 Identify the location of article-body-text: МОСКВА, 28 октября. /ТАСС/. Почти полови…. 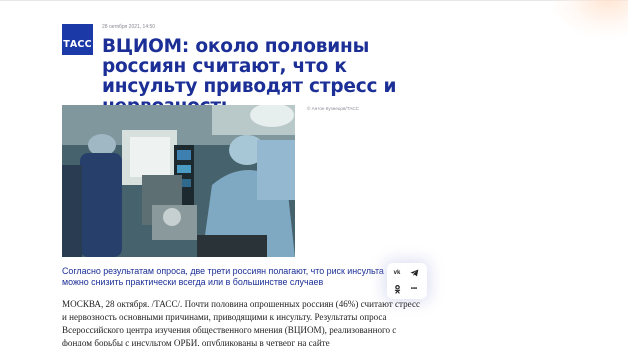
(241, 322).